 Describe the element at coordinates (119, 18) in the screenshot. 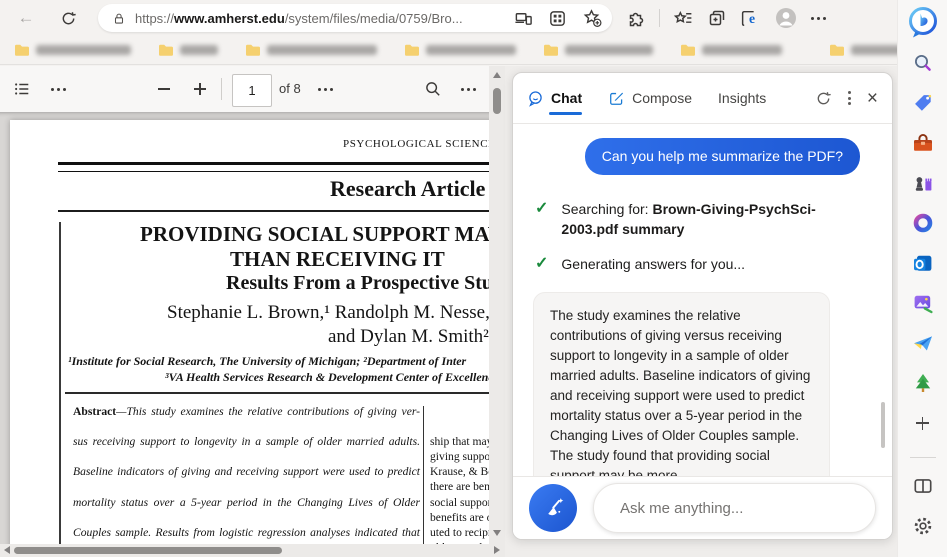

I see `lock-icon` at that location.